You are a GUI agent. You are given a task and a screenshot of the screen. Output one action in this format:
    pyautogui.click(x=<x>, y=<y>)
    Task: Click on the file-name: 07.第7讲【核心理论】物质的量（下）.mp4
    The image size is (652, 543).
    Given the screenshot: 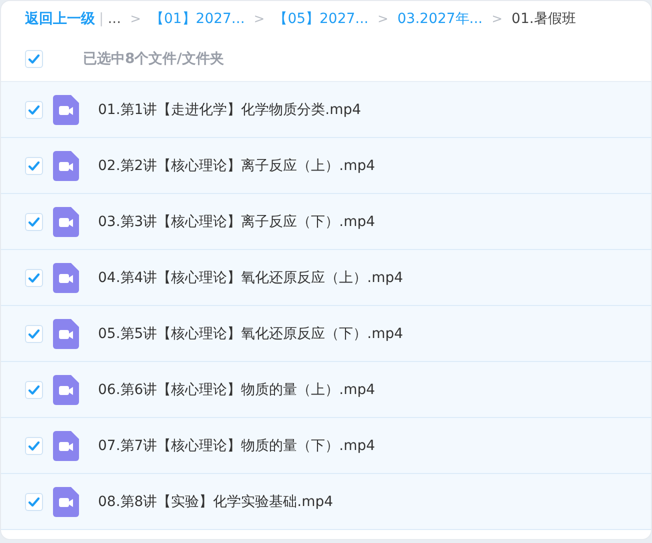 What is the action you would take?
    pyautogui.click(x=237, y=445)
    